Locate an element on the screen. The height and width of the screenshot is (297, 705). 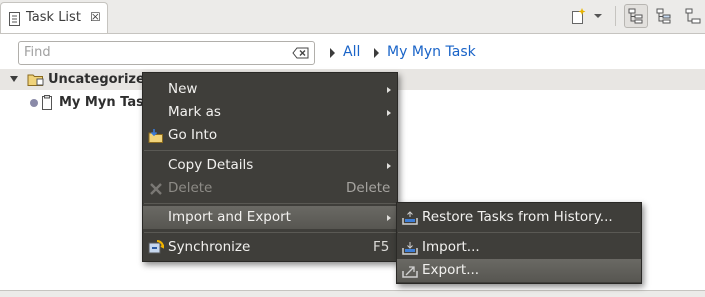
task-icon is located at coordinates (47, 105).